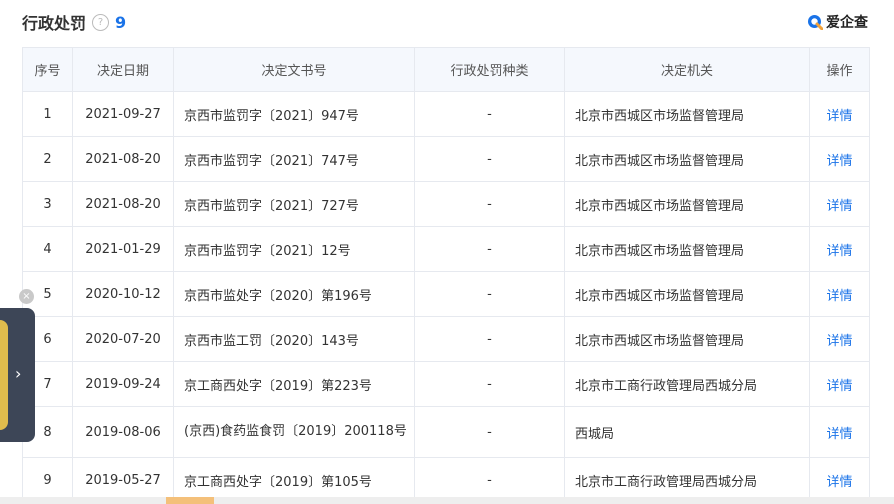 The width and height of the screenshot is (894, 504). What do you see at coordinates (123, 339) in the screenshot?
I see `cell-date: 2020-07-20` at bounding box center [123, 339].